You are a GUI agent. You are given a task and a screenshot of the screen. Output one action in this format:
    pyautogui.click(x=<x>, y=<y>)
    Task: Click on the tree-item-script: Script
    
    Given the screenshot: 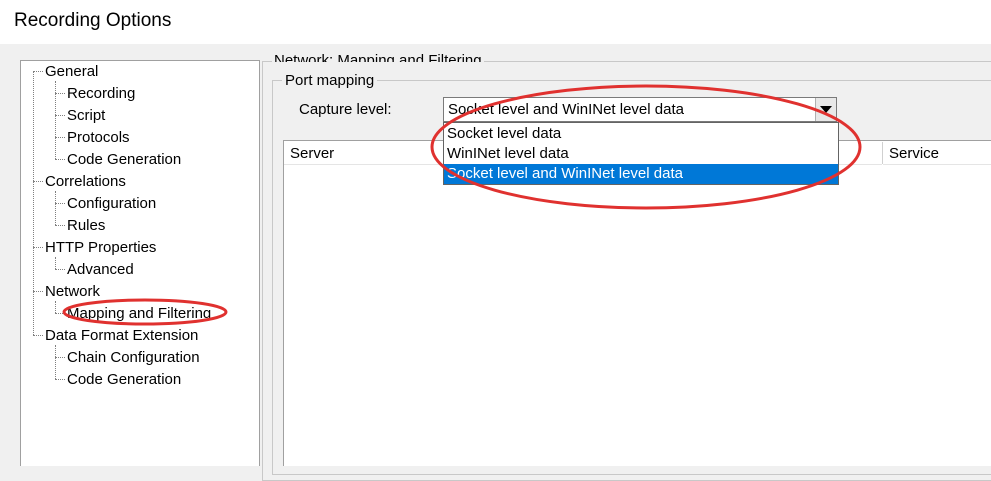 What is the action you would take?
    pyautogui.click(x=86, y=116)
    